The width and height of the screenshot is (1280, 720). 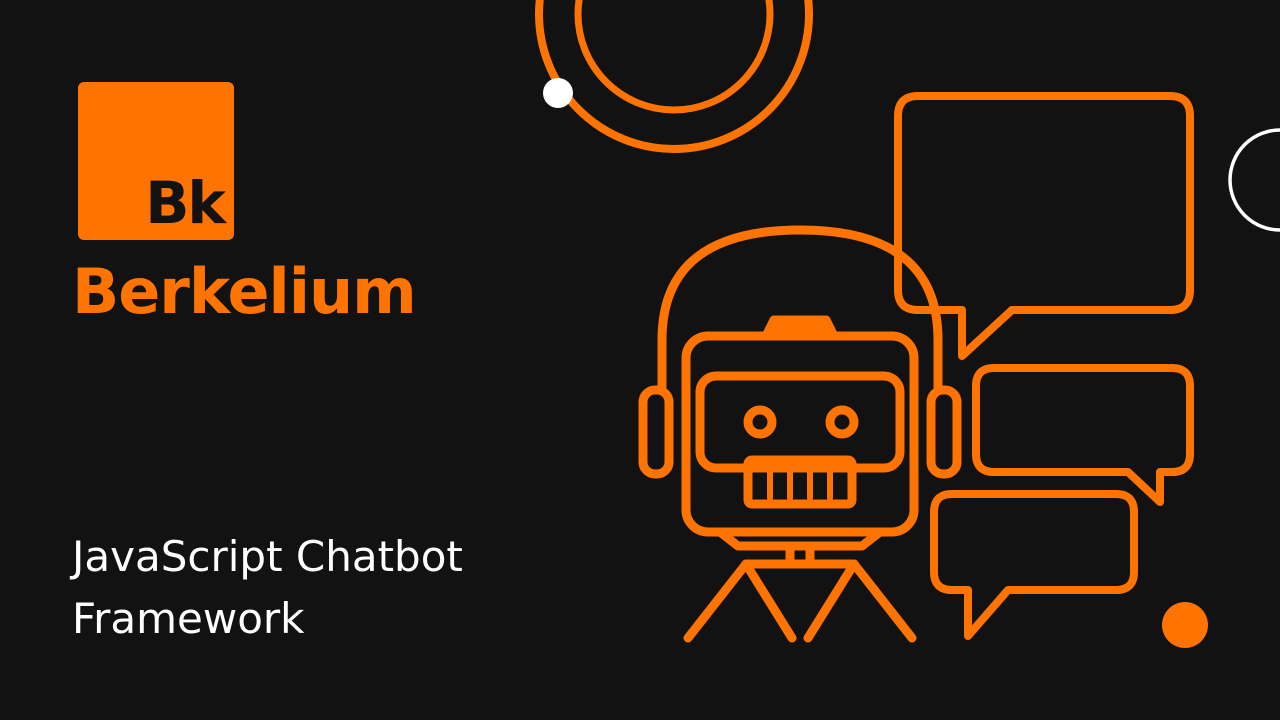 What do you see at coordinates (1034, 565) in the screenshot?
I see `speech-bubble-small-icon` at bounding box center [1034, 565].